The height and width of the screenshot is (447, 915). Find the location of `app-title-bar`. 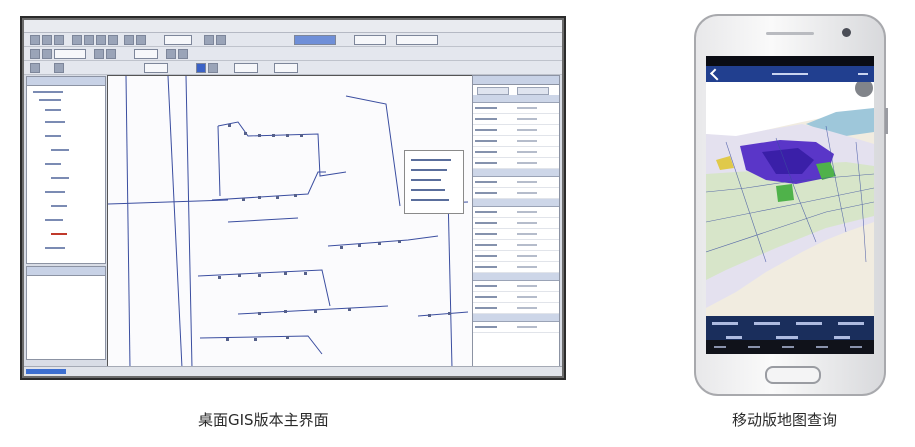

app-title-bar is located at coordinates (790, 74).